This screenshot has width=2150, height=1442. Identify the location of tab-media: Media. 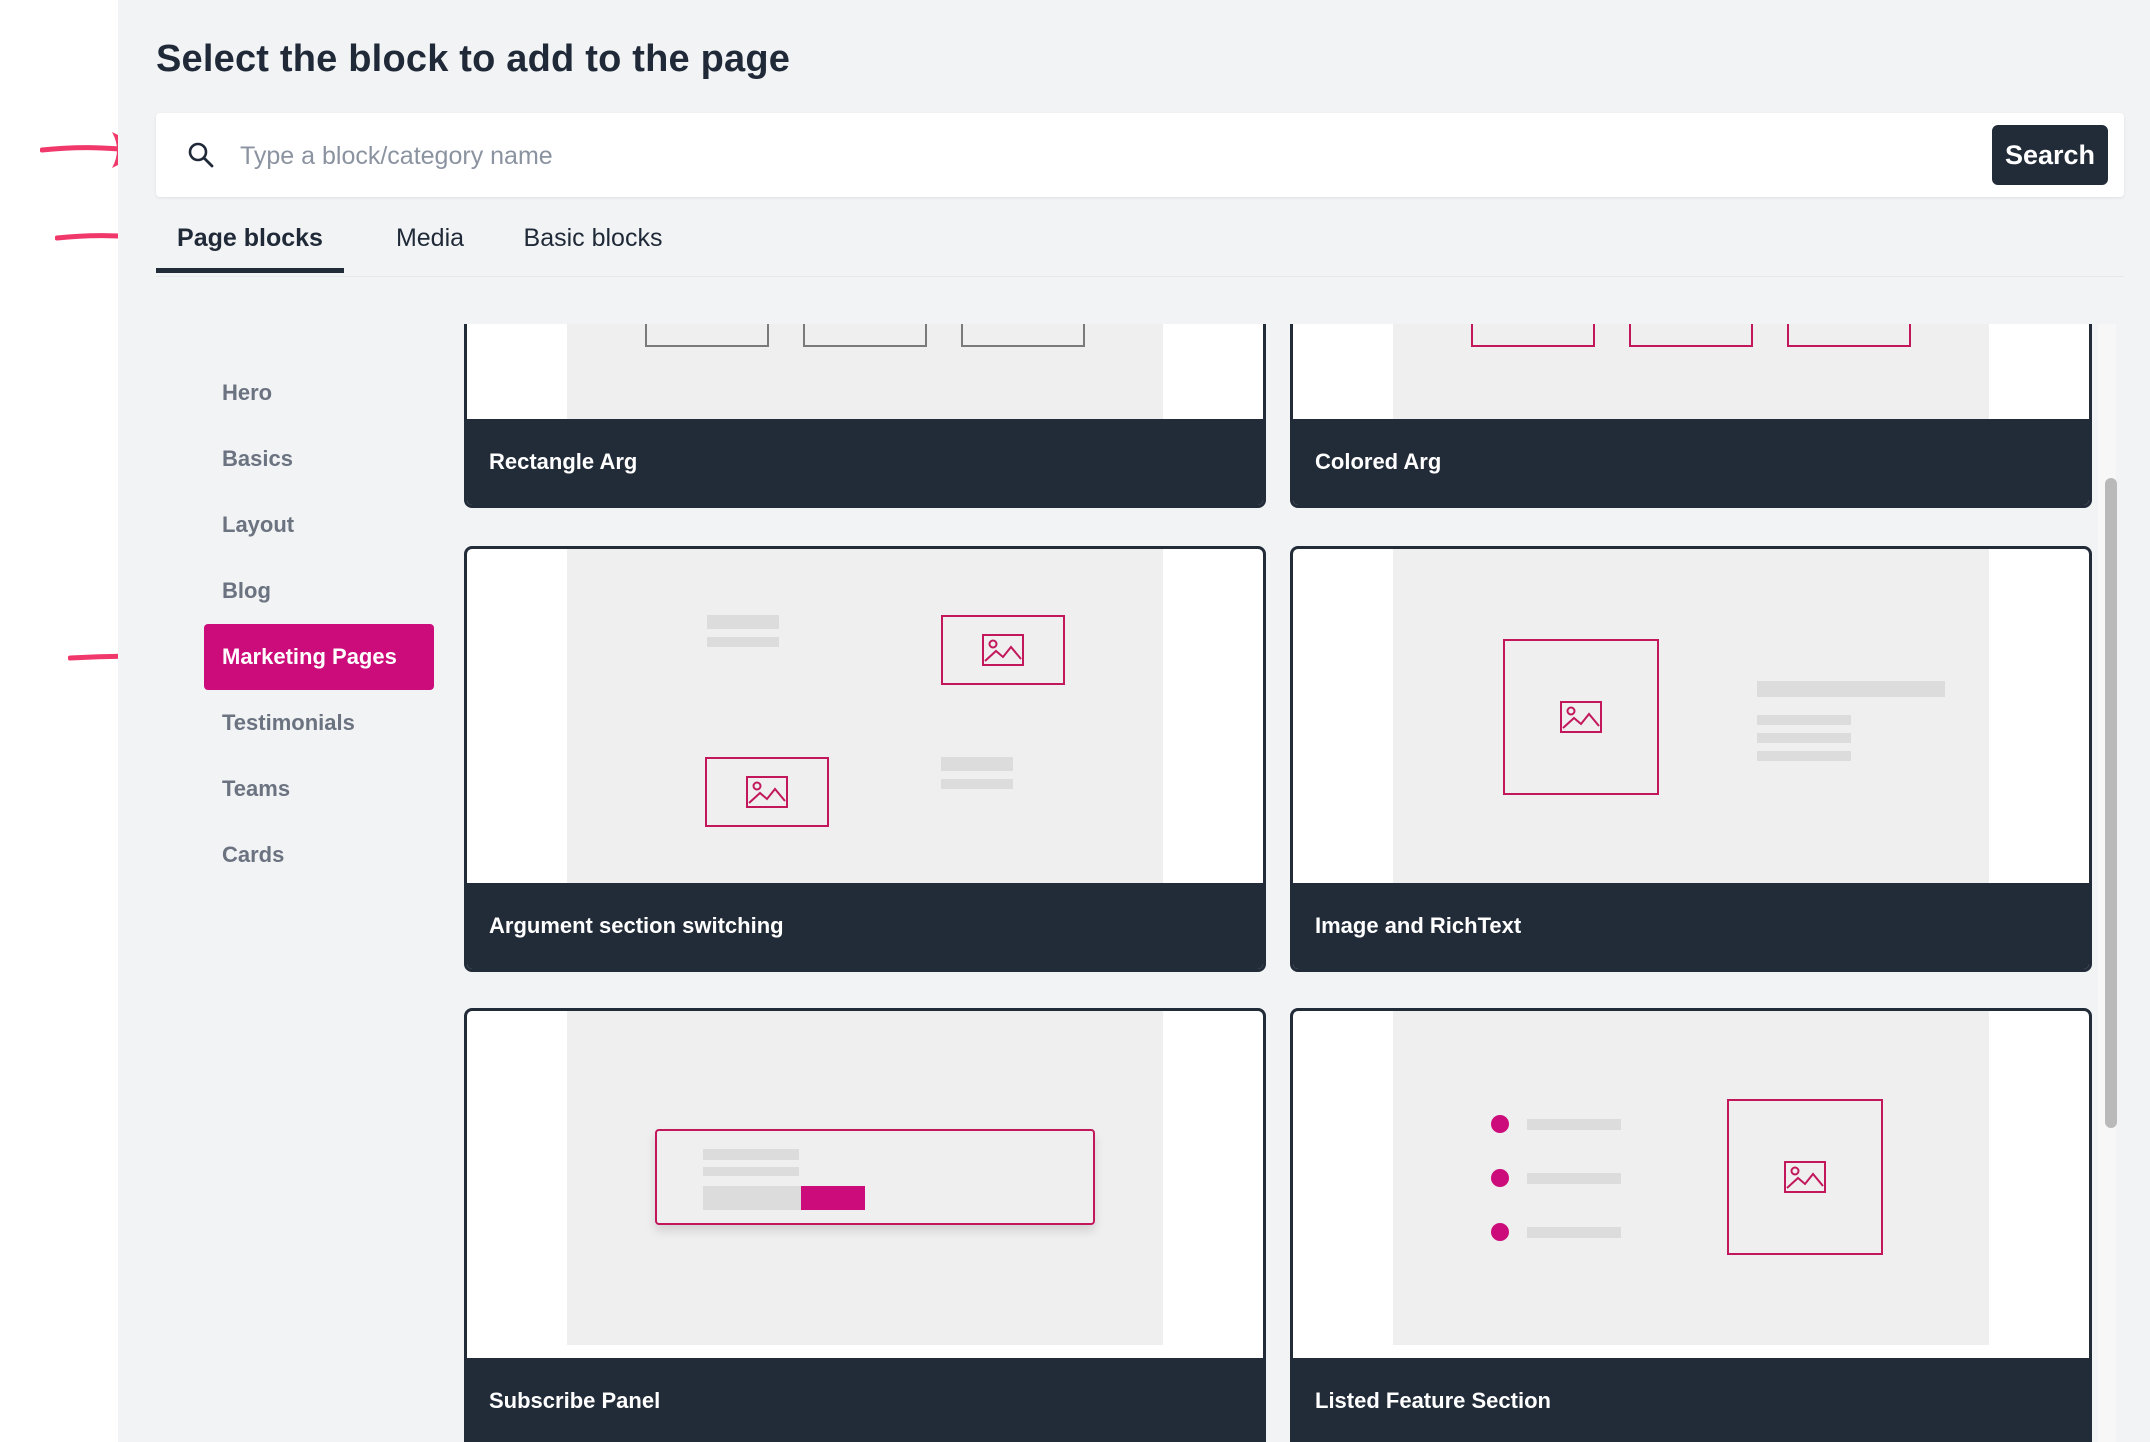
(430, 241).